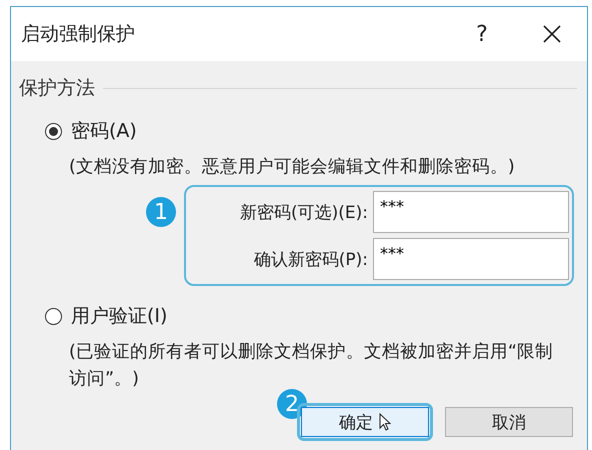 This screenshot has height=450, width=592. I want to click on option-description: (文档没有加密。恶意用户可能会编辑文件和删除密码。), so click(292, 167).